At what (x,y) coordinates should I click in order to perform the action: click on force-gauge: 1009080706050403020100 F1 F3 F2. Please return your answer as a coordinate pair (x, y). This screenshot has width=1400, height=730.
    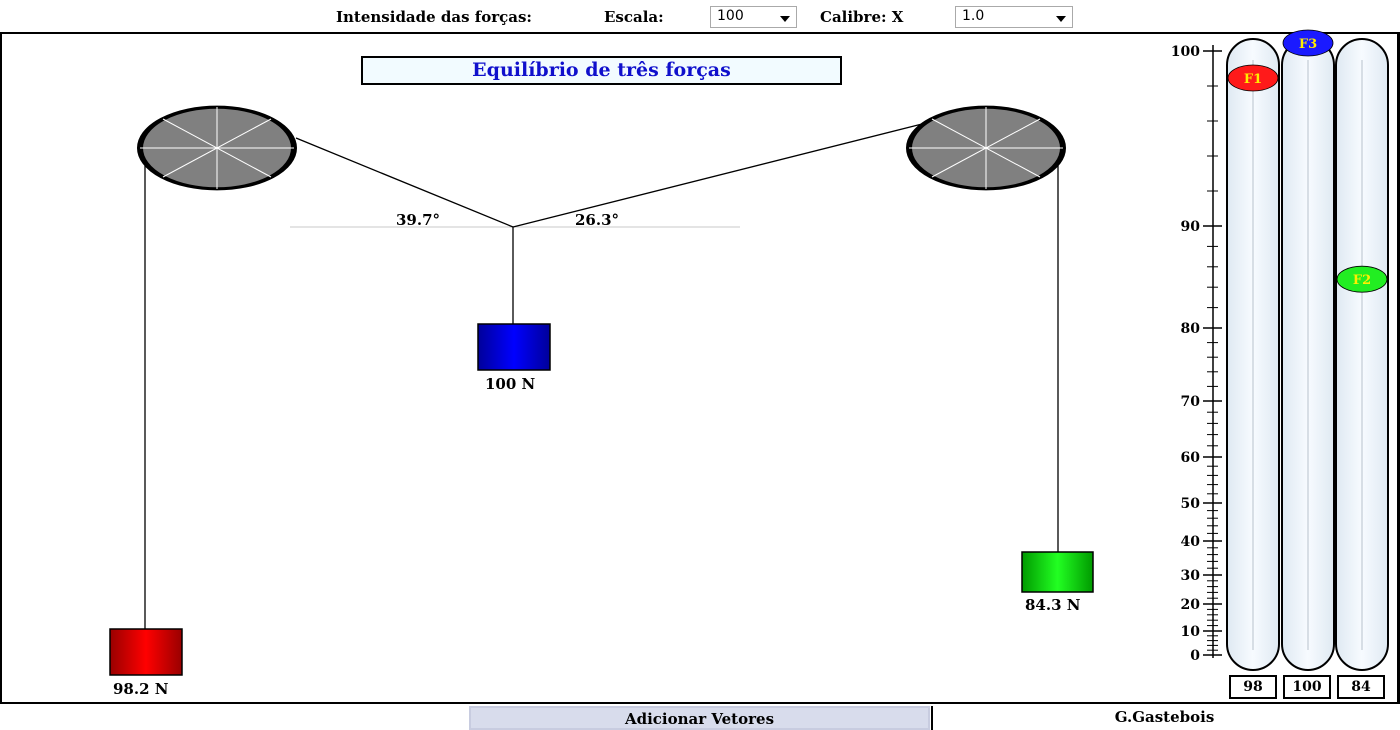
    Looking at the image, I should click on (1280, 350).